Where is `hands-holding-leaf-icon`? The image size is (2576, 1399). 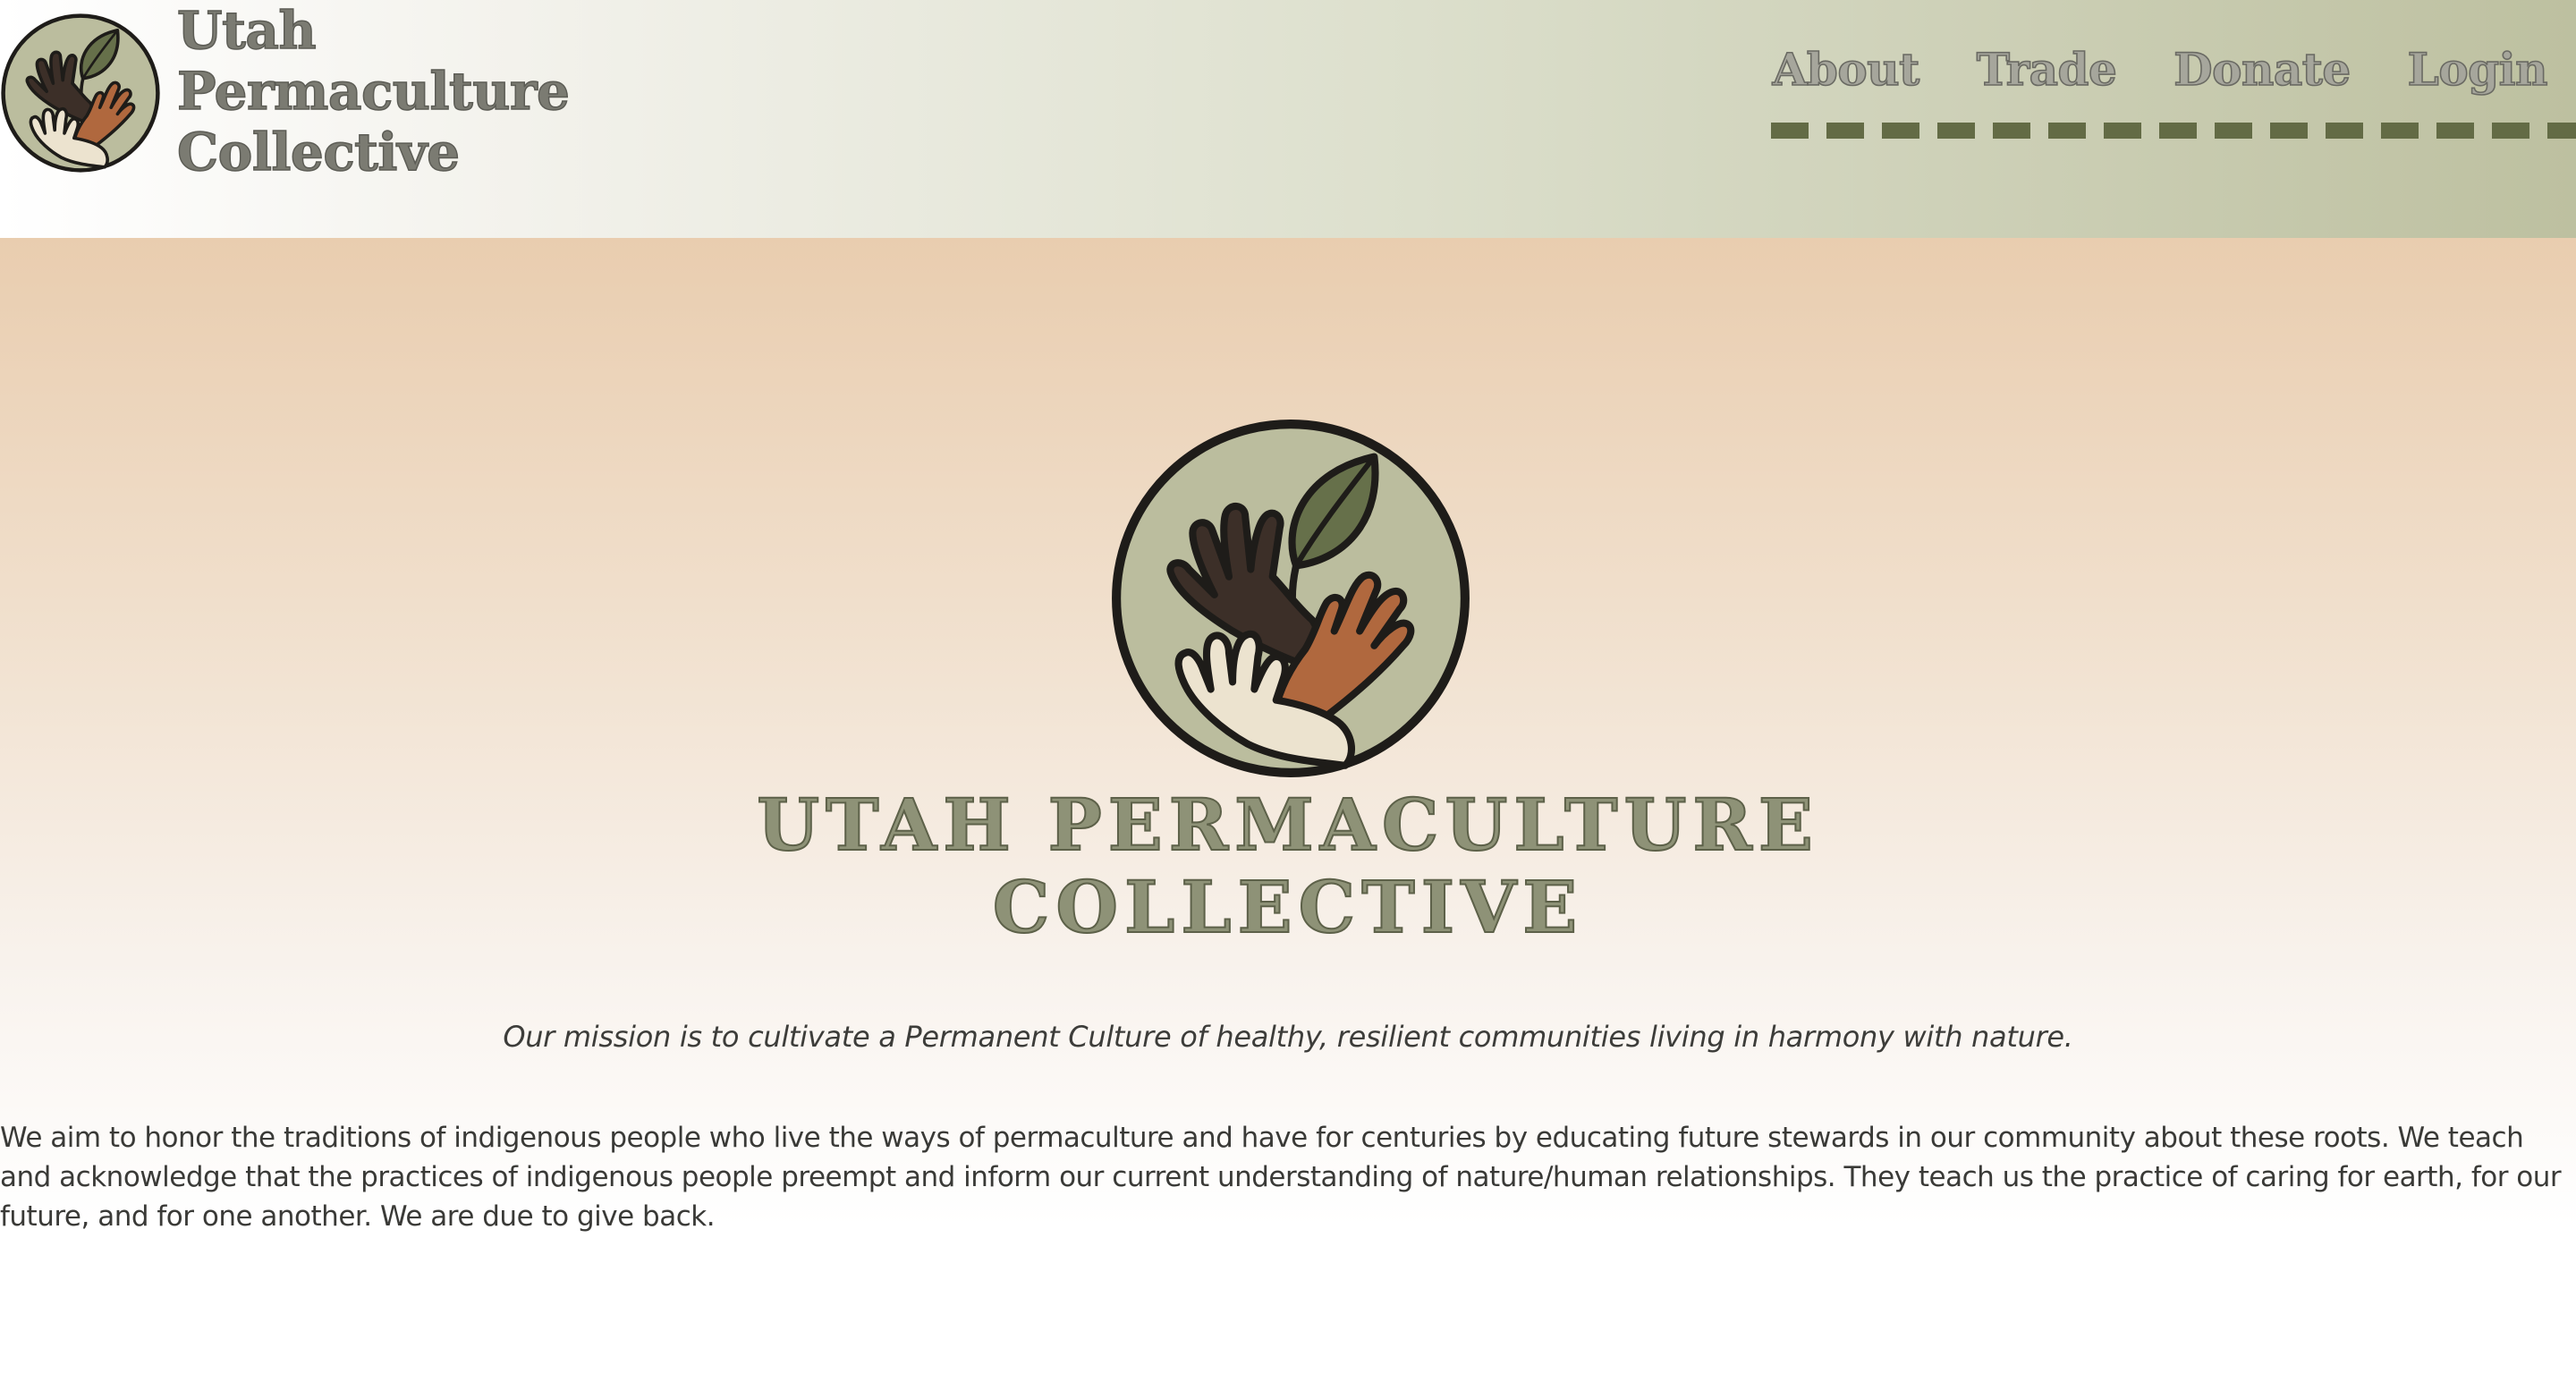
hands-holding-leaf-icon is located at coordinates (1290, 598).